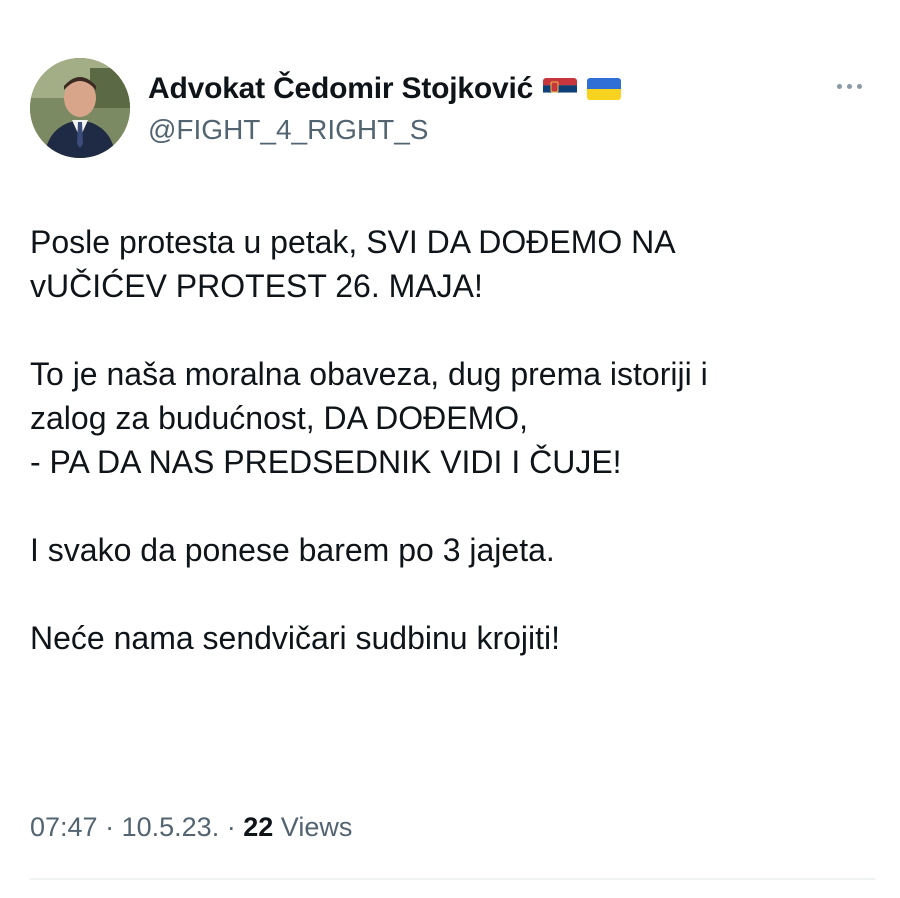  What do you see at coordinates (64, 827) in the screenshot?
I see `tweet-time: 07:47` at bounding box center [64, 827].